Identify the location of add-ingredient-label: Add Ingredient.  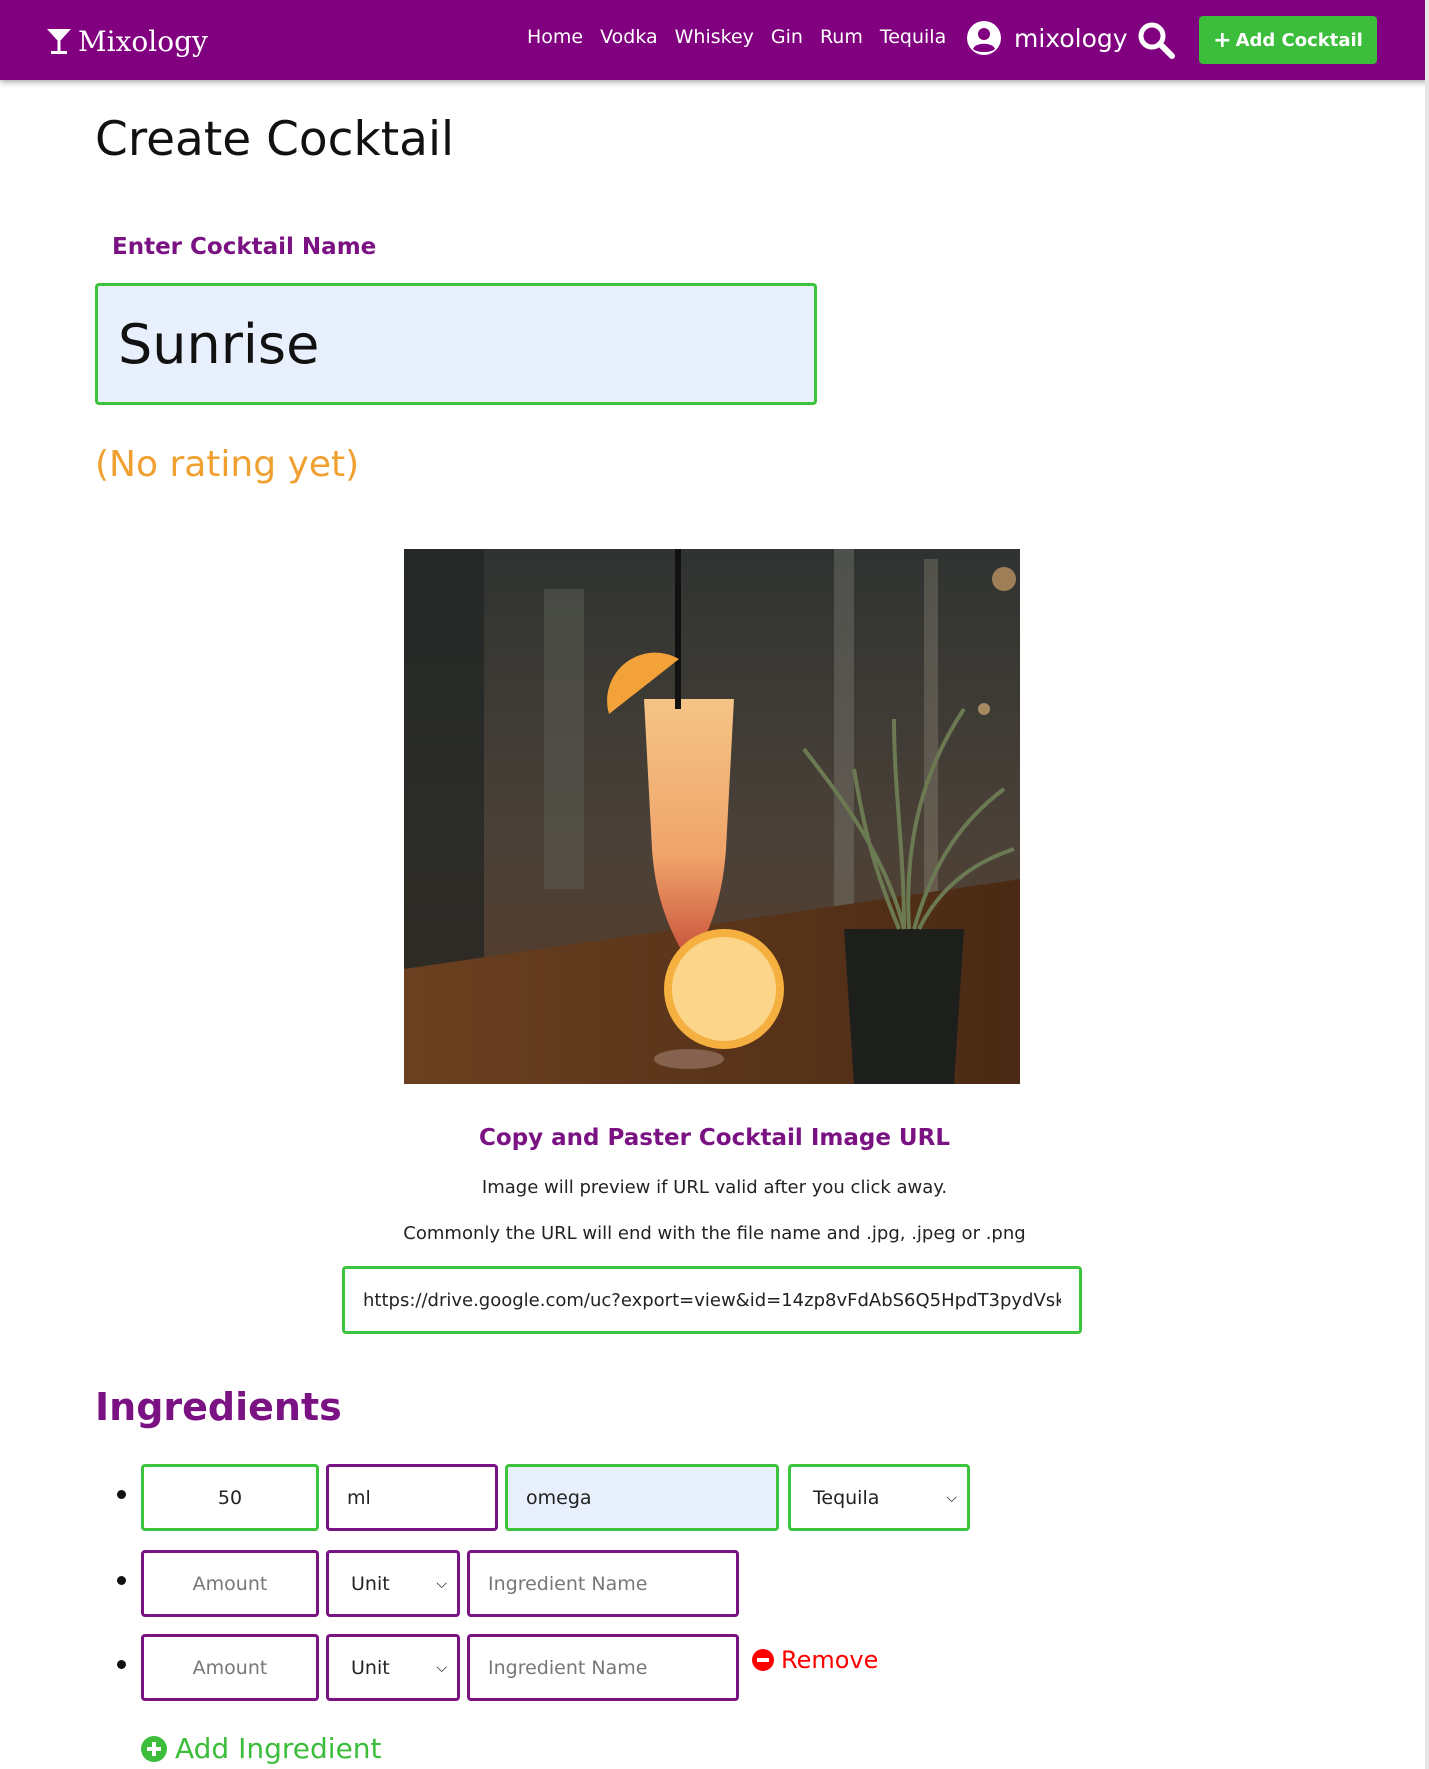
(278, 1748).